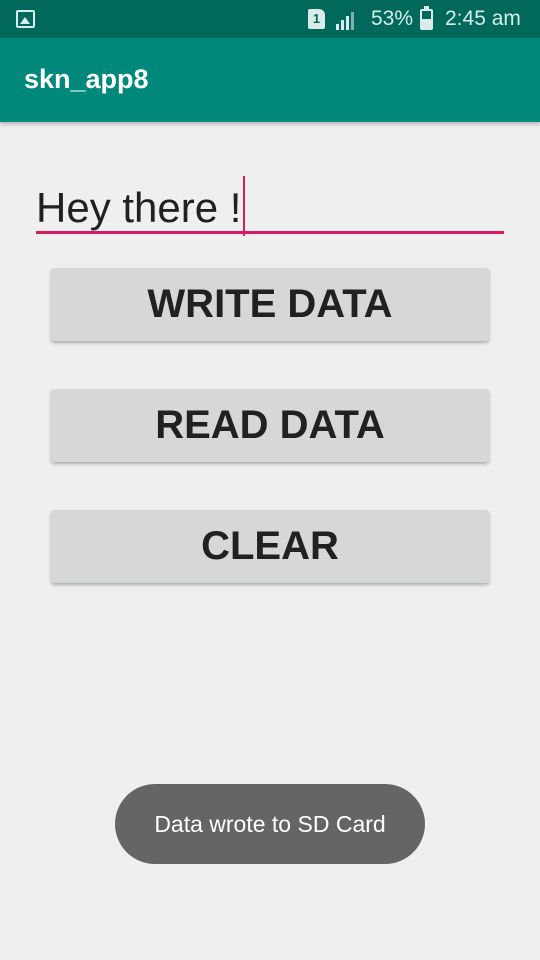  Describe the element at coordinates (270, 200) in the screenshot. I see `data-text-field: Hey there !` at that location.